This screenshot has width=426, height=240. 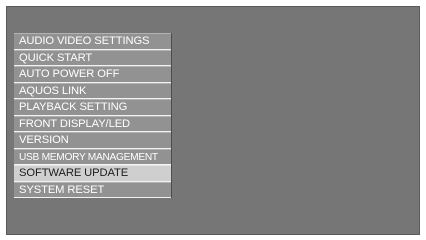 I want to click on menu-item-auto-power-off: AUTO POWER OFF, so click(x=92, y=74).